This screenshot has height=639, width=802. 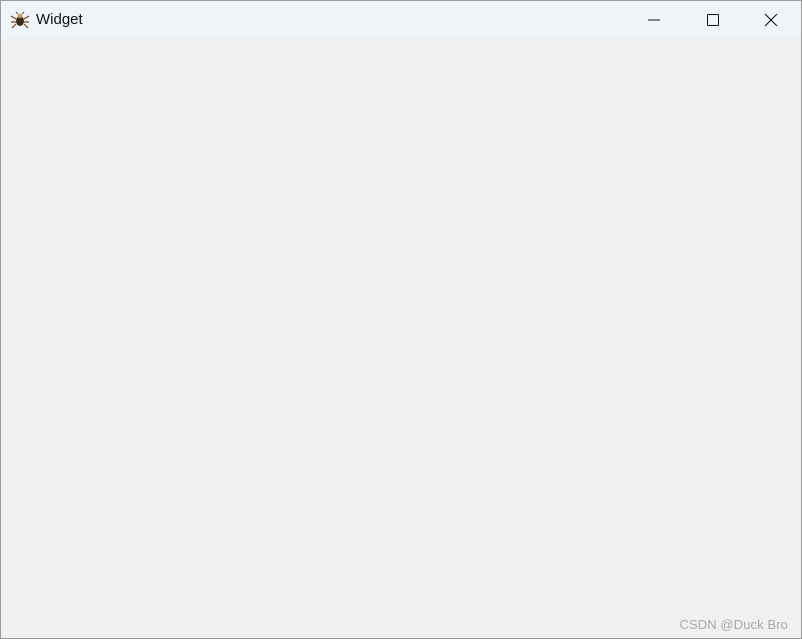 I want to click on minimize-button, so click(x=654, y=19).